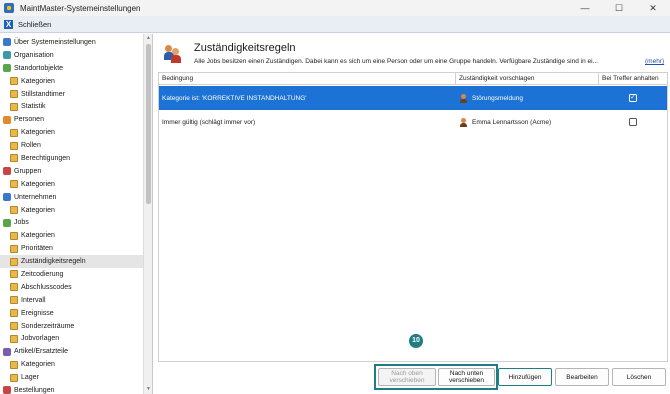 Image resolution: width=670 pixels, height=394 pixels. Describe the element at coordinates (71, 145) in the screenshot. I see `sidebar-item: Rollen` at that location.